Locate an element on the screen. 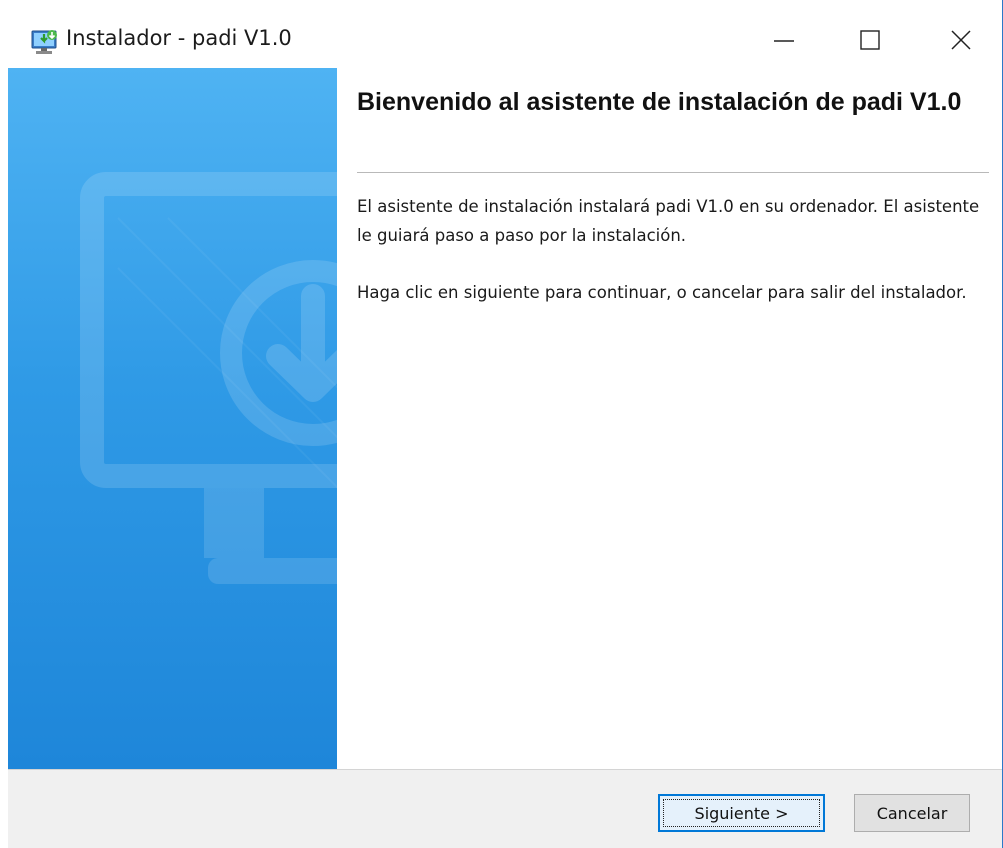 This screenshot has width=1003, height=848. minimize-button is located at coordinates (784, 40).